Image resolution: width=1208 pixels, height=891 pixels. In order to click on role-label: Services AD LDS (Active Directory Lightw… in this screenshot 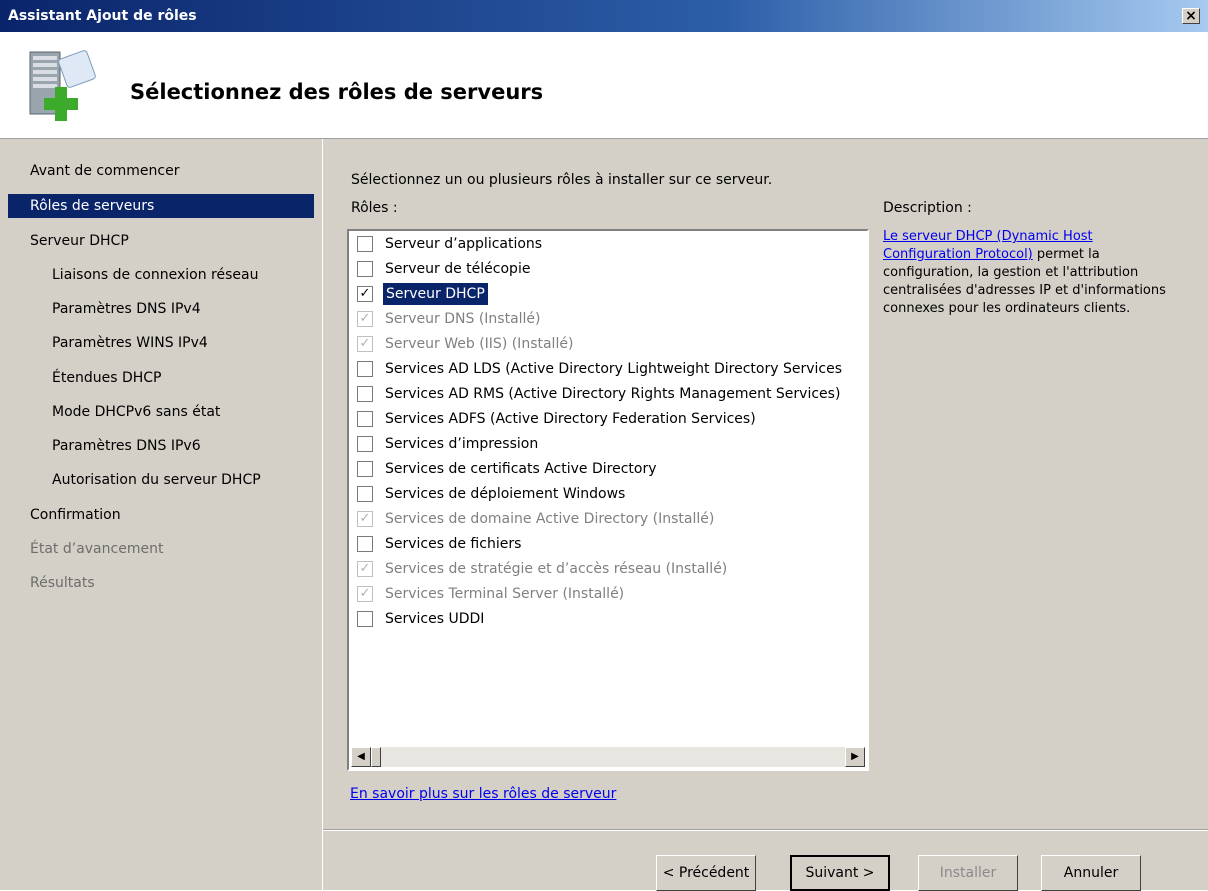, I will do `click(614, 369)`.